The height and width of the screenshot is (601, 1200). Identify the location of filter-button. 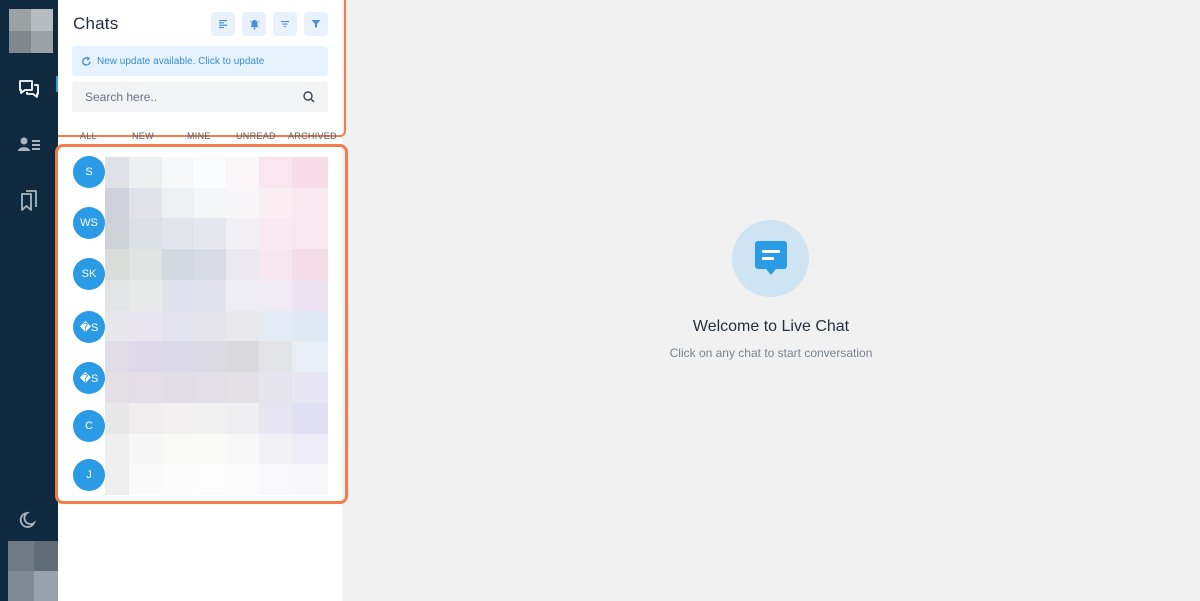
(316, 24).